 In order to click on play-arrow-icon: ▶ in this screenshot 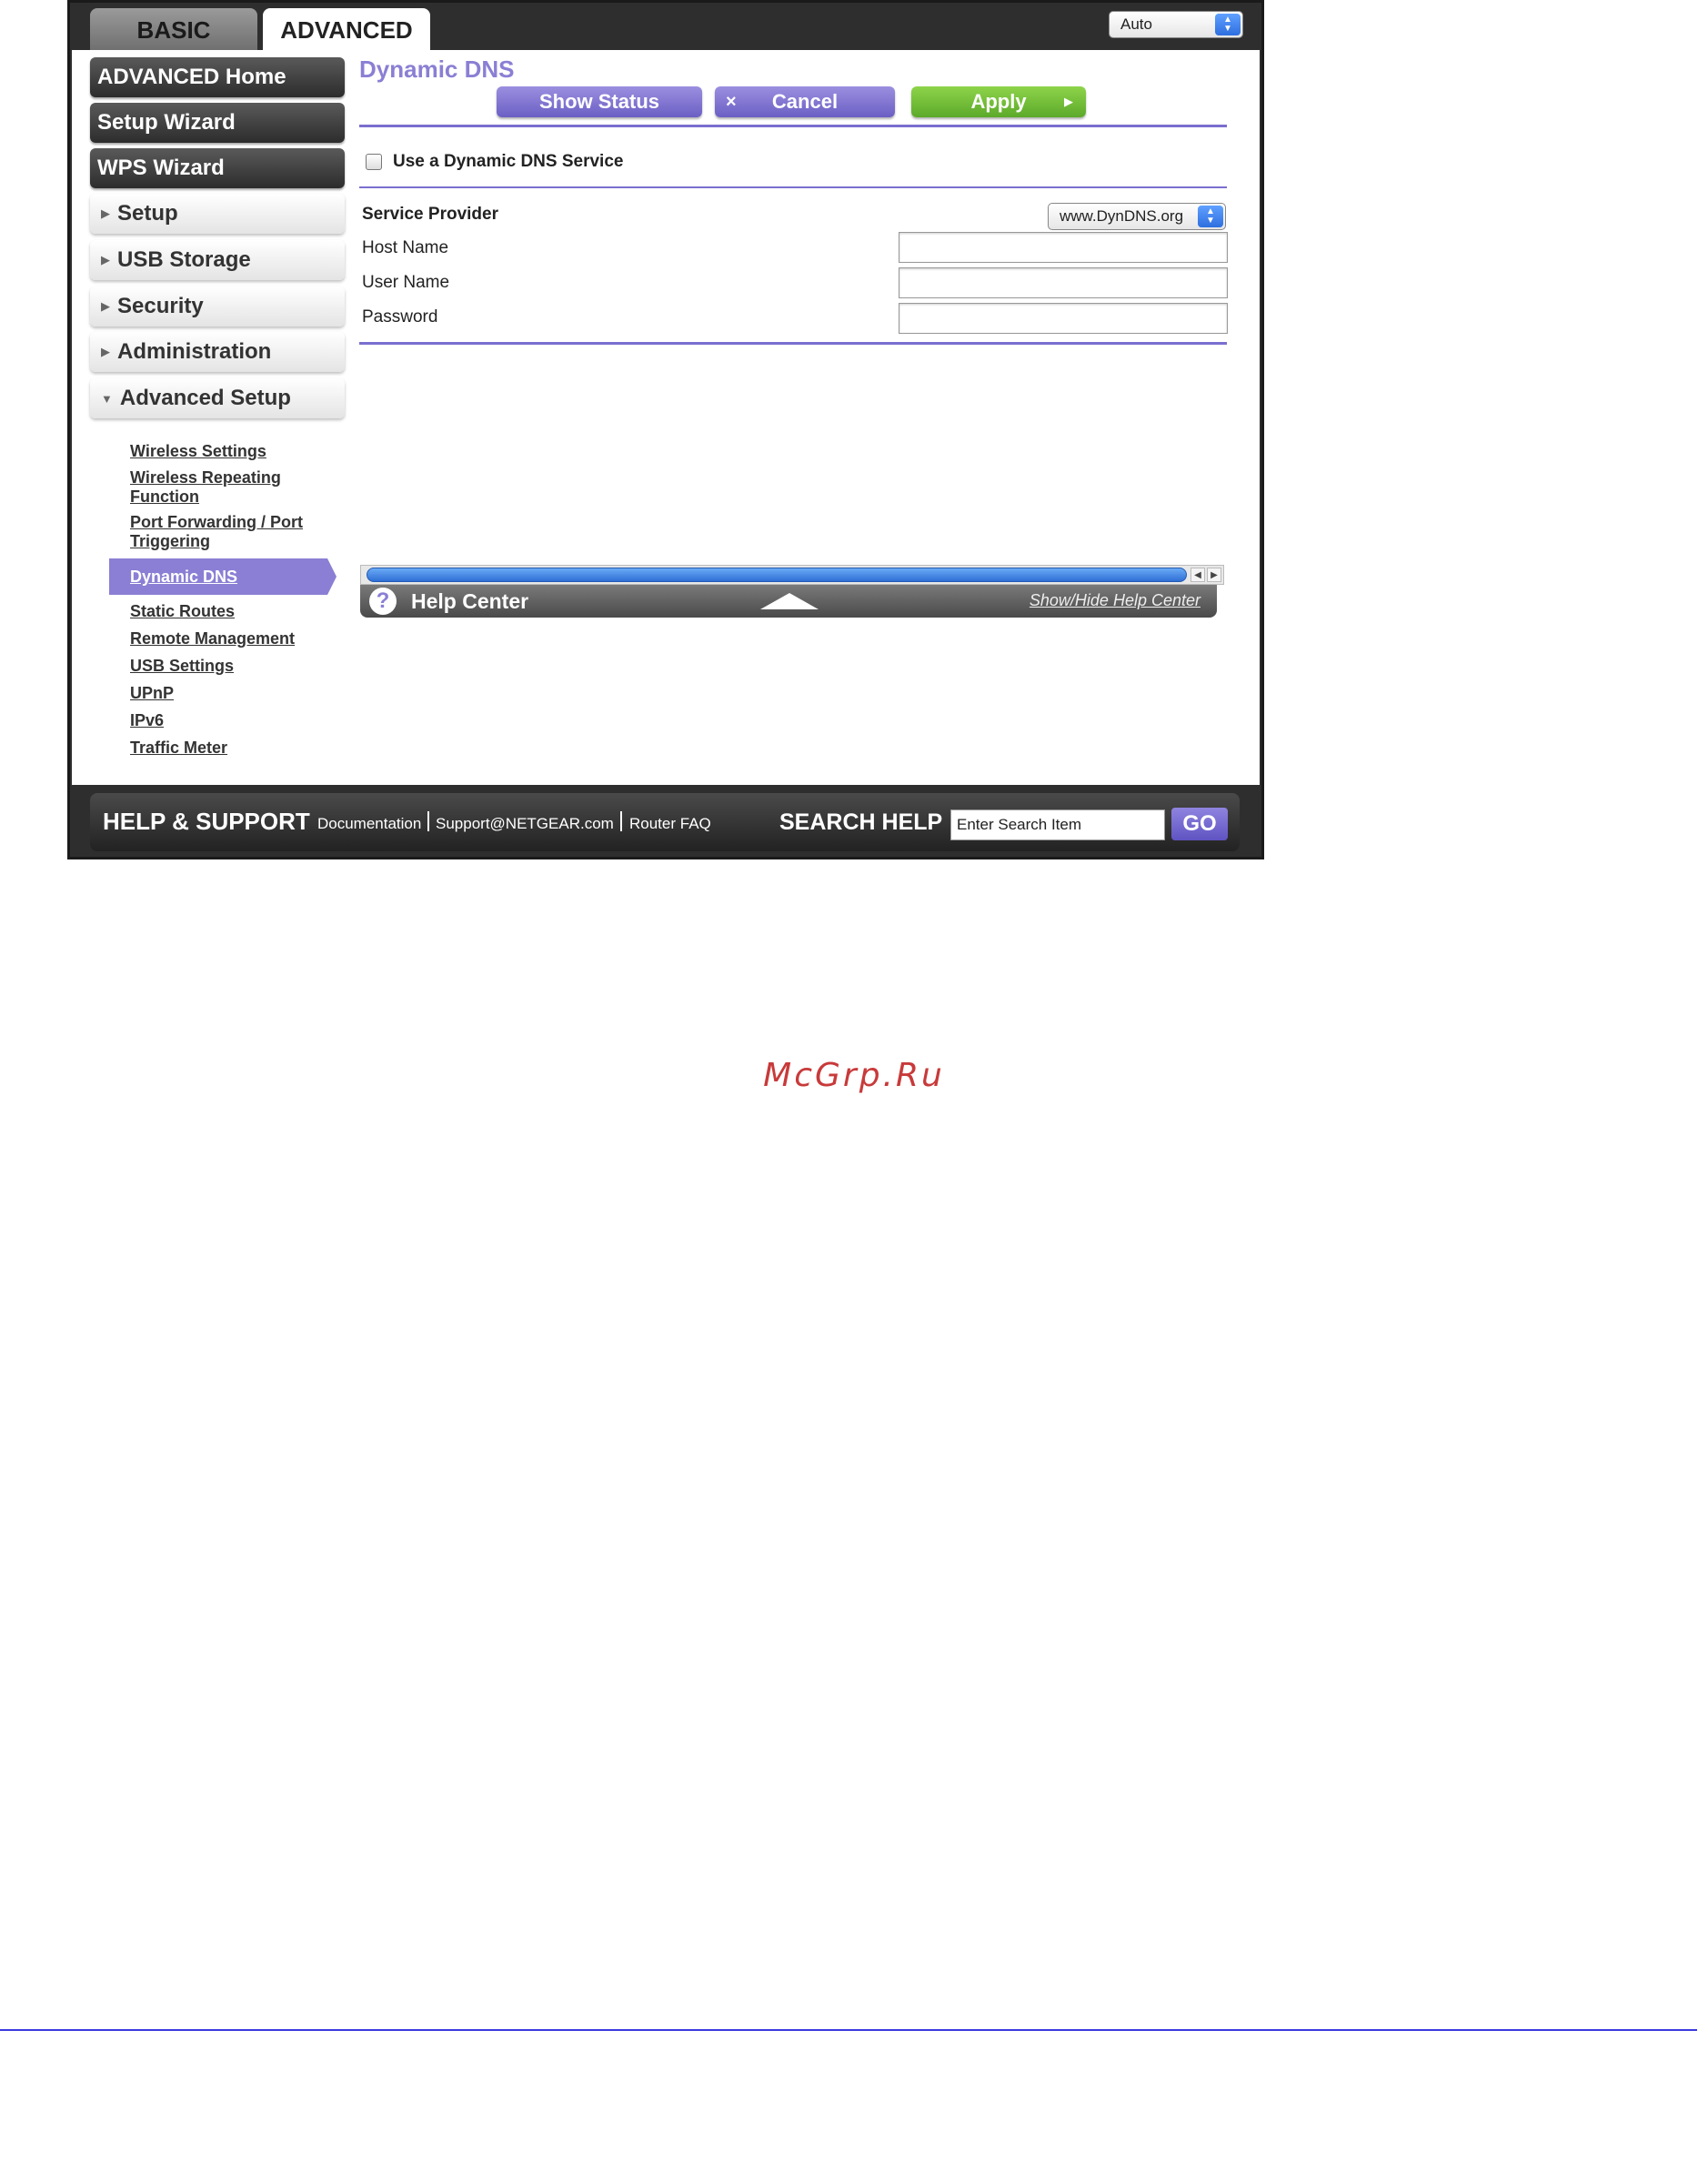, I will do `click(1068, 101)`.